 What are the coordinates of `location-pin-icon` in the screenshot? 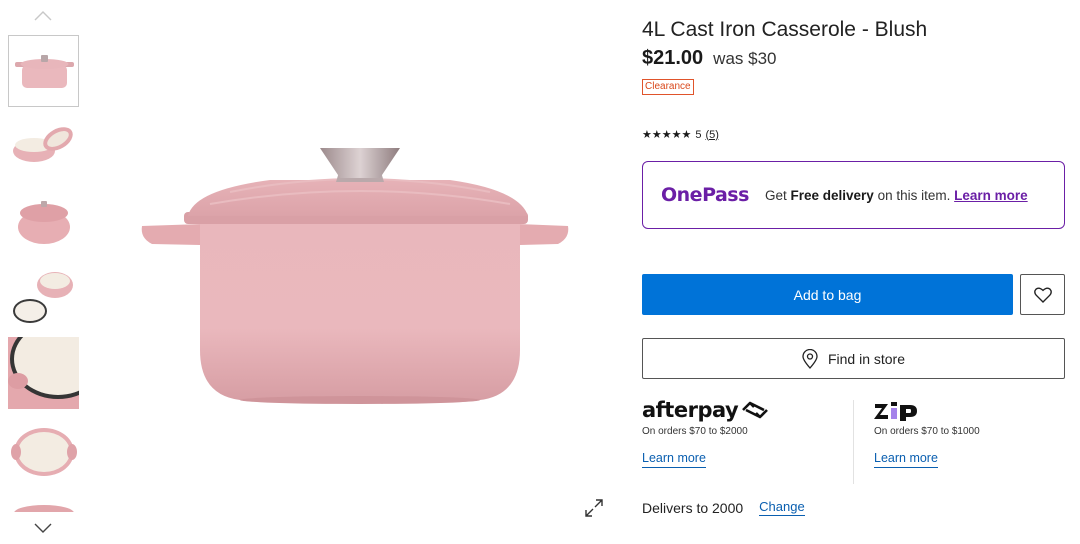 It's located at (810, 358).